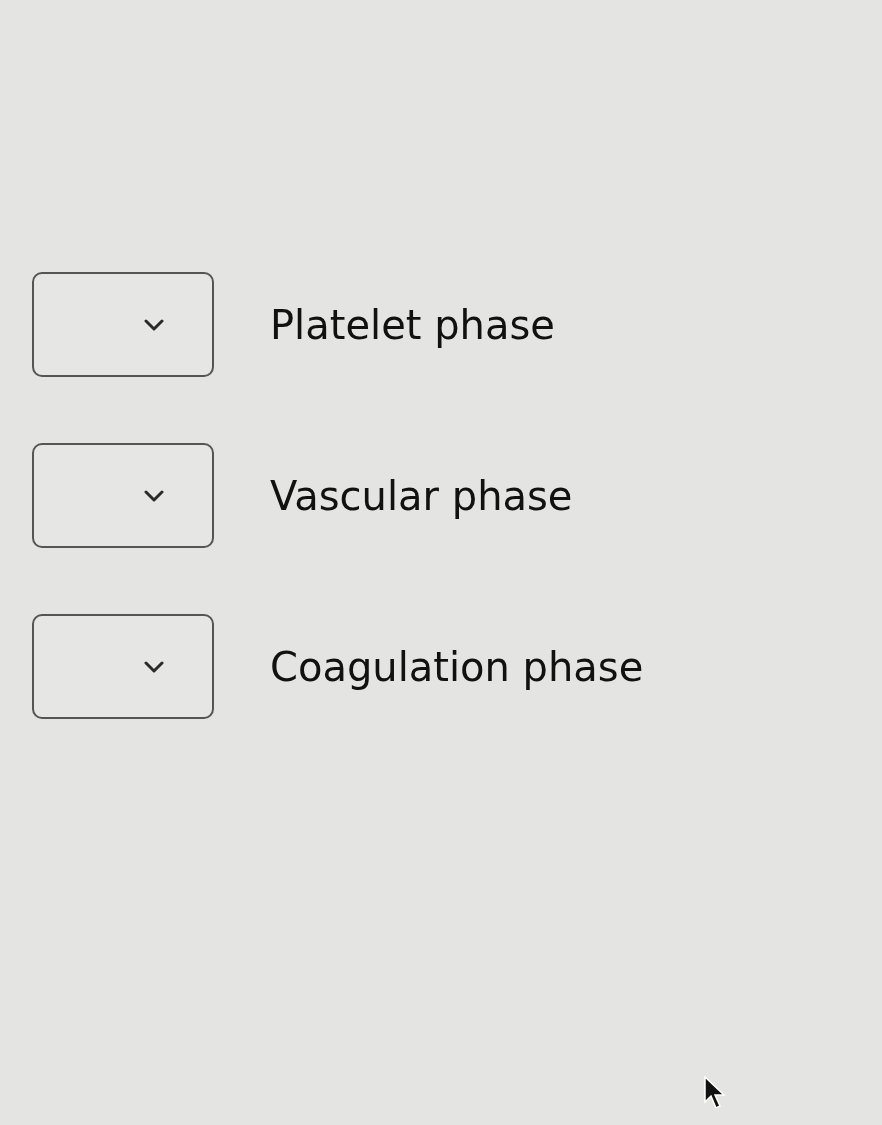  I want to click on option-label: Vascular phase, so click(421, 495).